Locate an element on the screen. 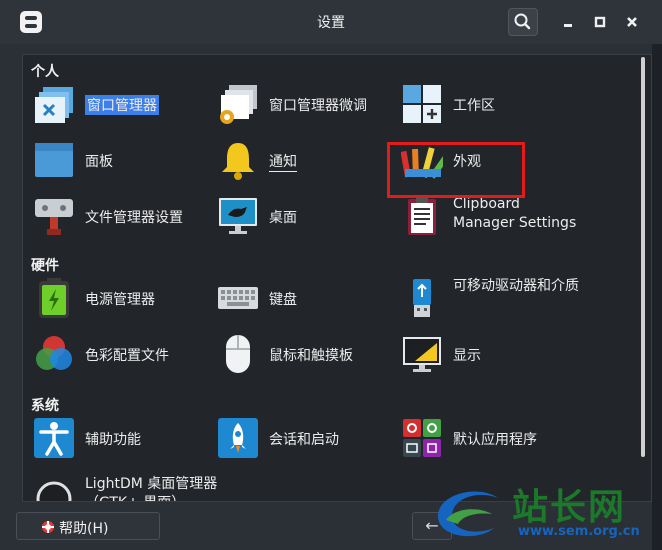 The image size is (662, 550). maximize-icon is located at coordinates (600, 22).